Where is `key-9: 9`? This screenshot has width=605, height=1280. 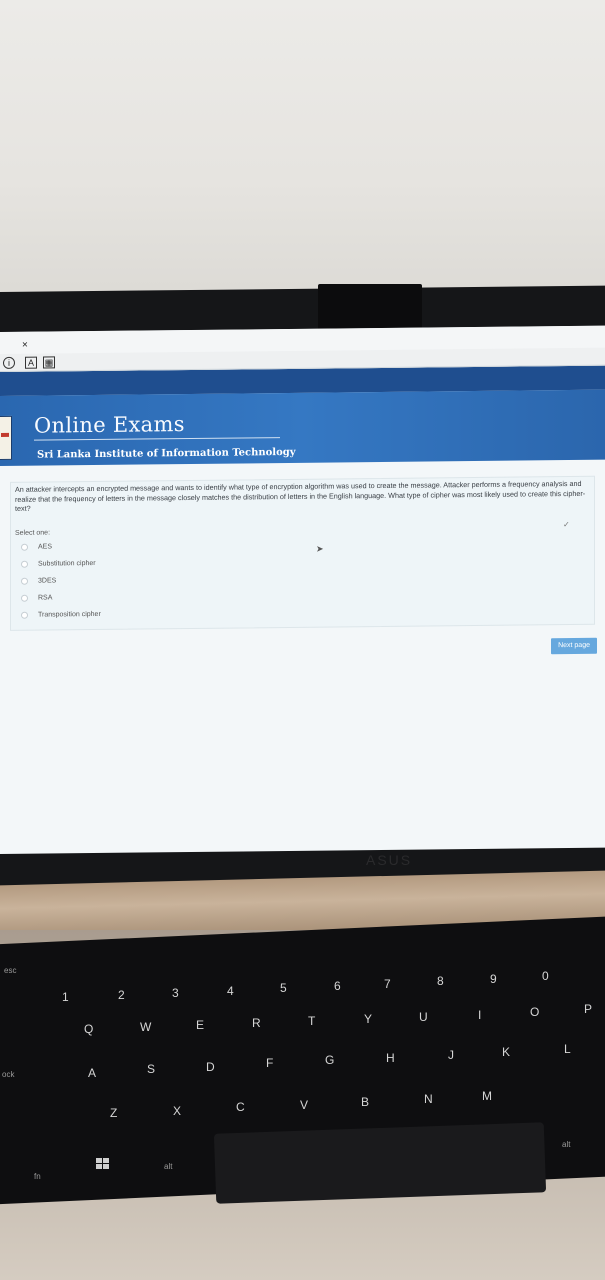
key-9: 9 is located at coordinates (493, 979).